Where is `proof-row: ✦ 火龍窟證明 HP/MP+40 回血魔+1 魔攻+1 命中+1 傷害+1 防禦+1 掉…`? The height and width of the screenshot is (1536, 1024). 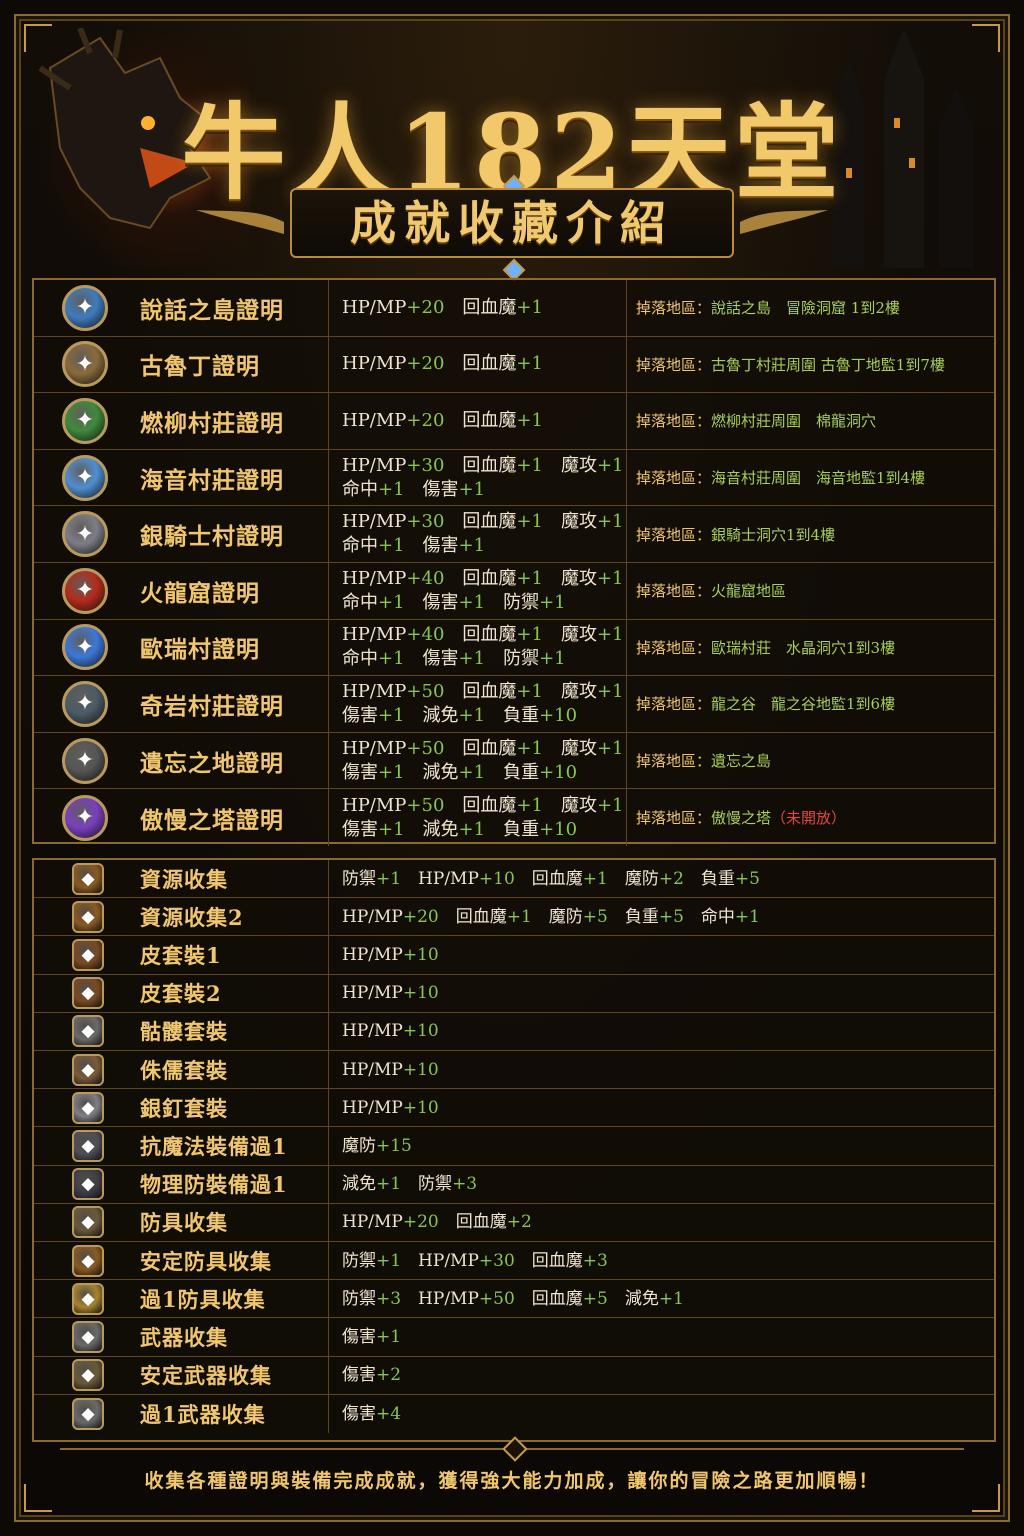 proof-row: ✦ 火龍窟證明 HP/MP+40 回血魔+1 魔攻+1 命中+1 傷害+1 防禦+1 掉… is located at coordinates (514, 591).